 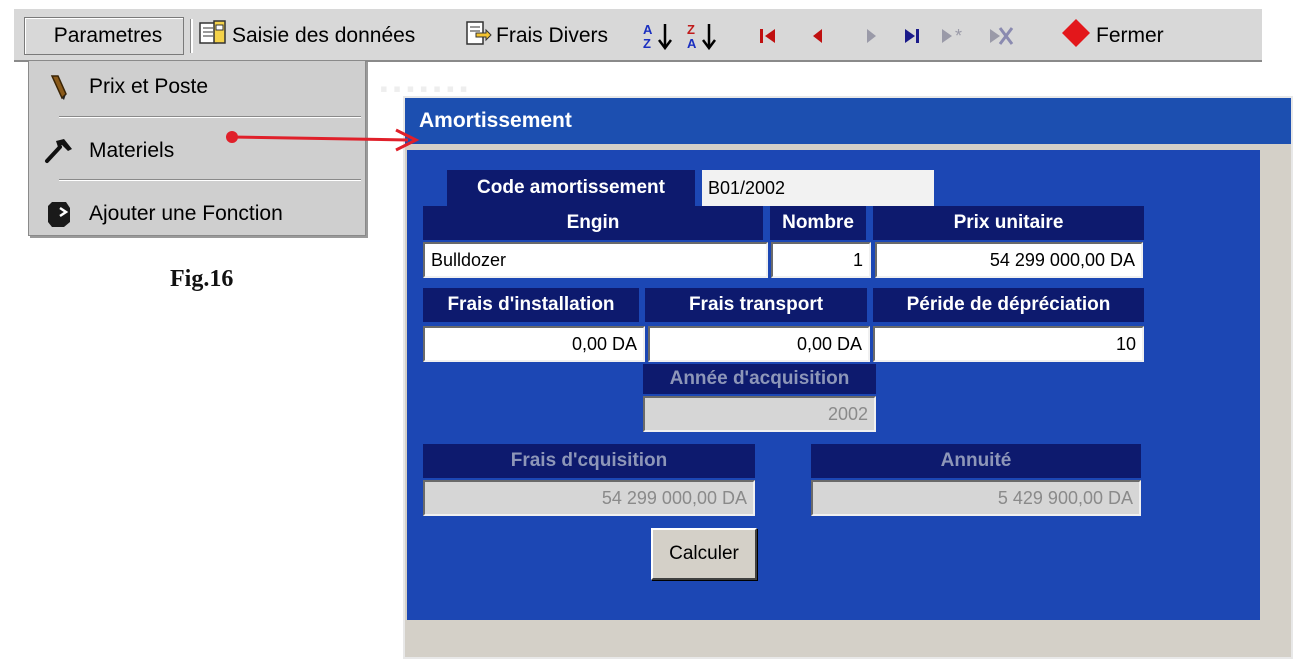 What do you see at coordinates (495, 120) in the screenshot?
I see `window-title: Amortissement` at bounding box center [495, 120].